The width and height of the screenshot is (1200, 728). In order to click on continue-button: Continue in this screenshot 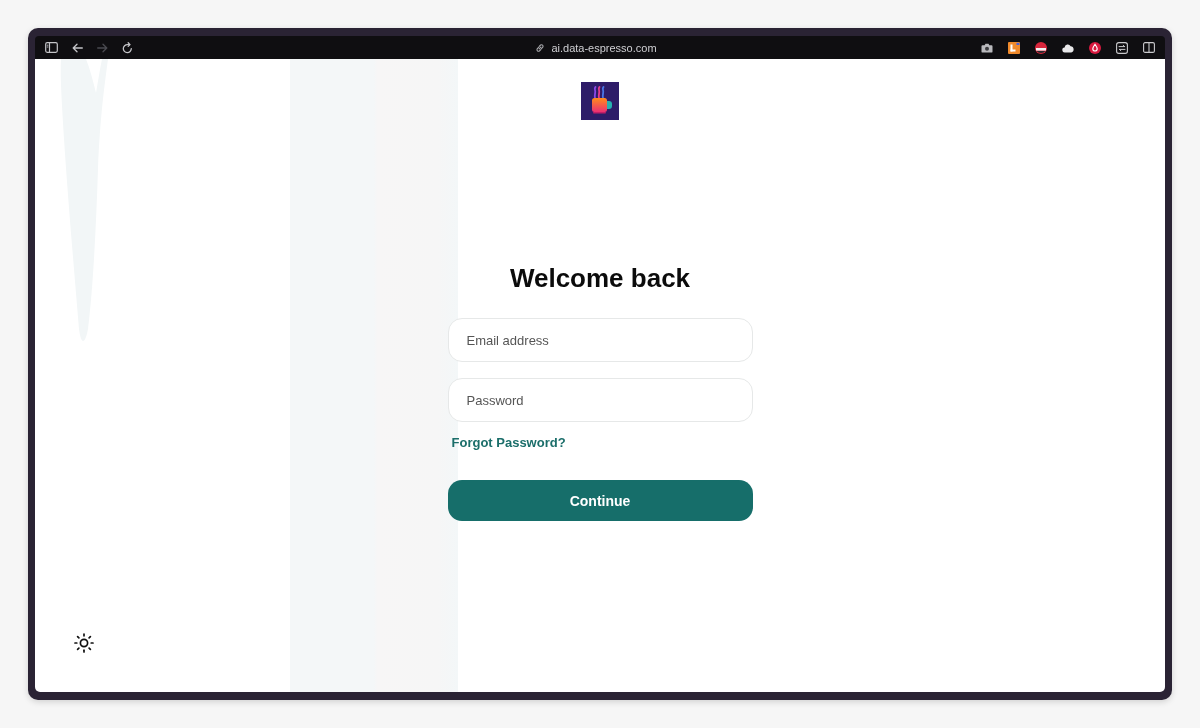, I will do `click(600, 500)`.